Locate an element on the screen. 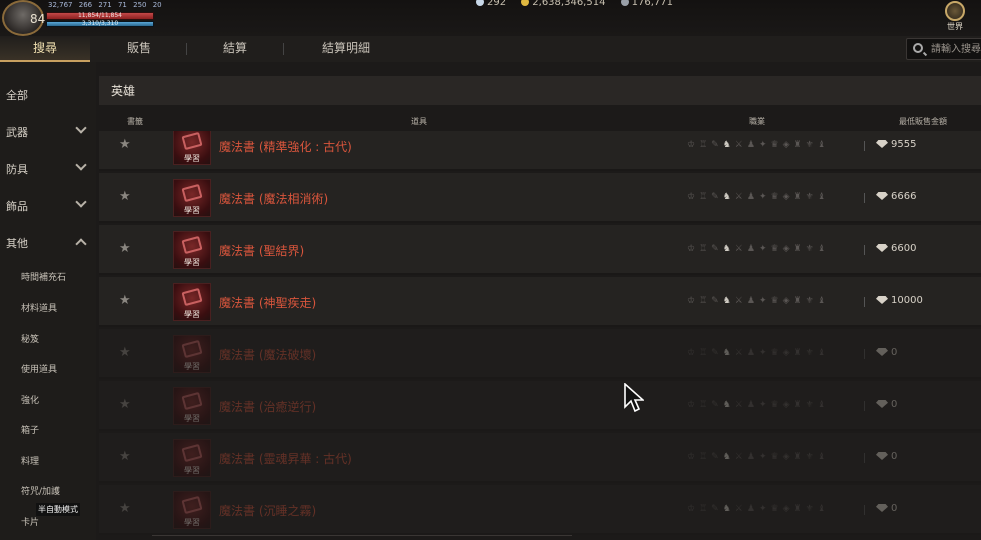 The image size is (981, 540). bottom-divider is located at coordinates (362, 537).